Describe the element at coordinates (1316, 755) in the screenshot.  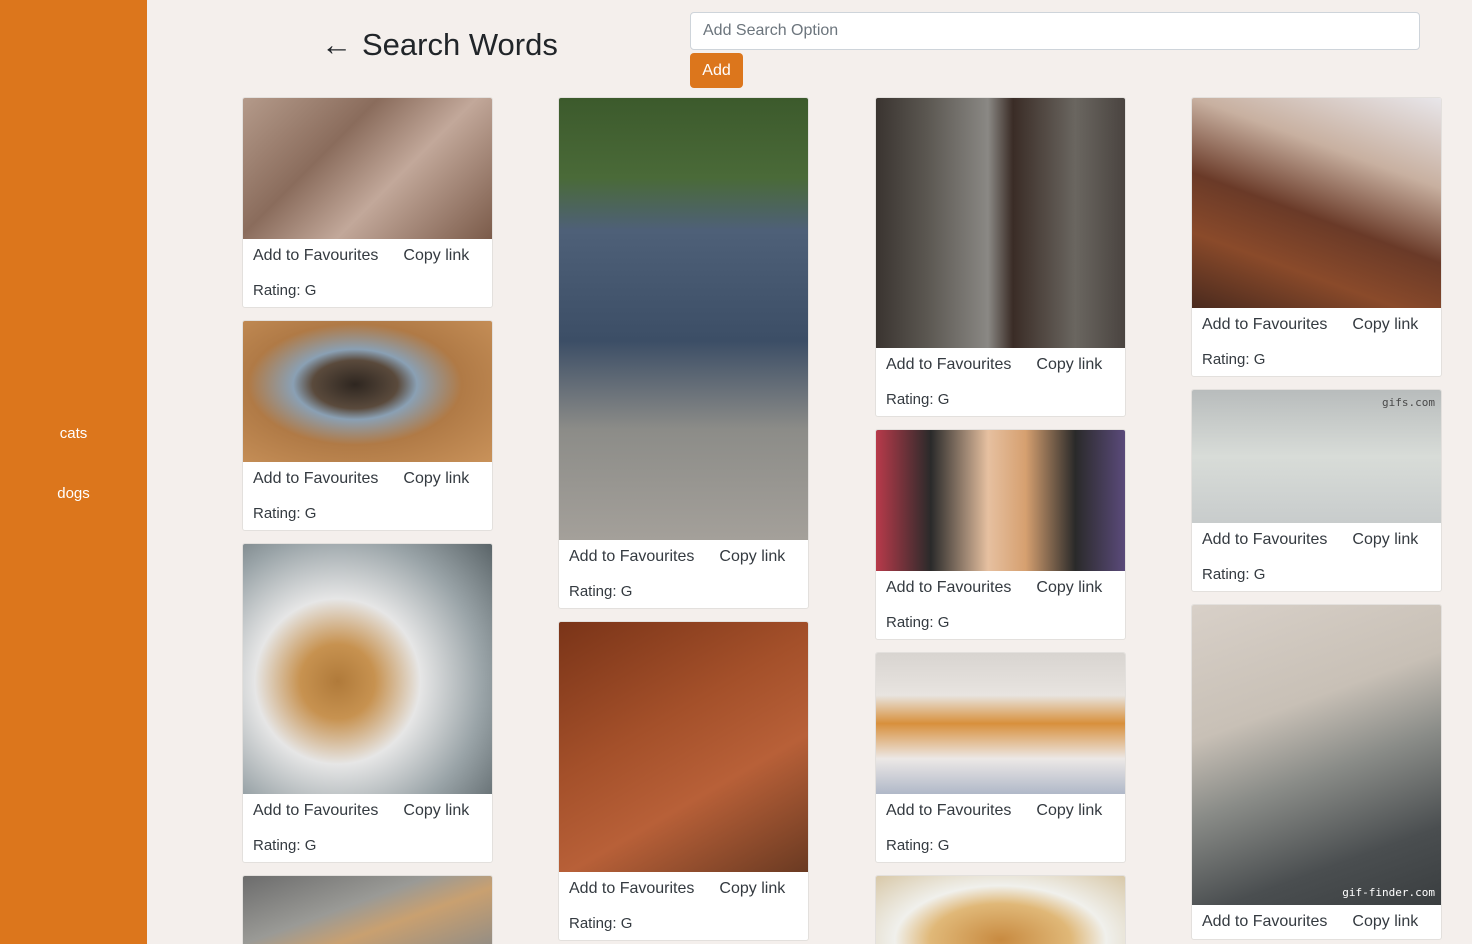
I see `gif-image: gif-finder.com` at that location.